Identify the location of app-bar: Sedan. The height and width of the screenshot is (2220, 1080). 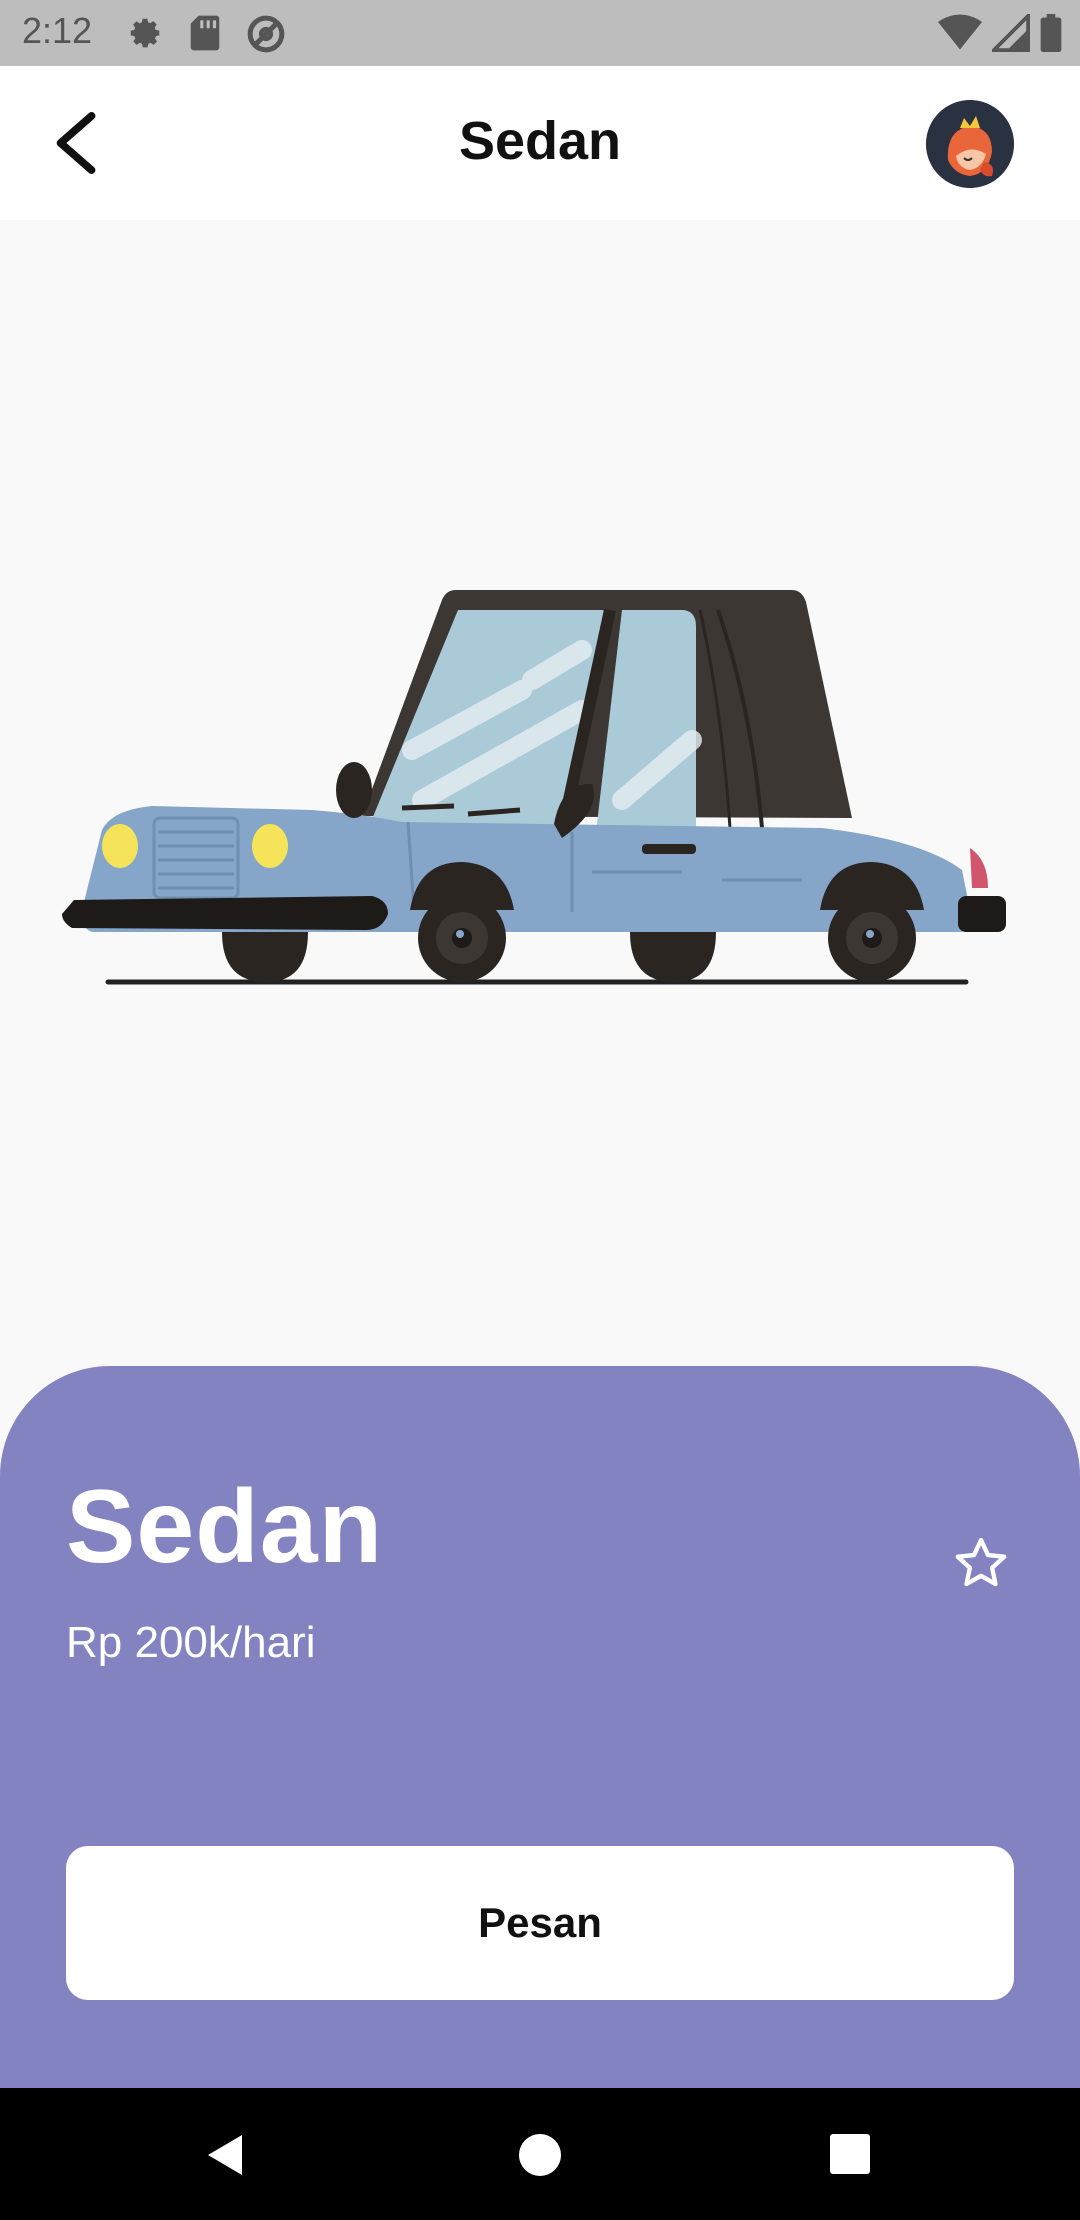
(540, 143).